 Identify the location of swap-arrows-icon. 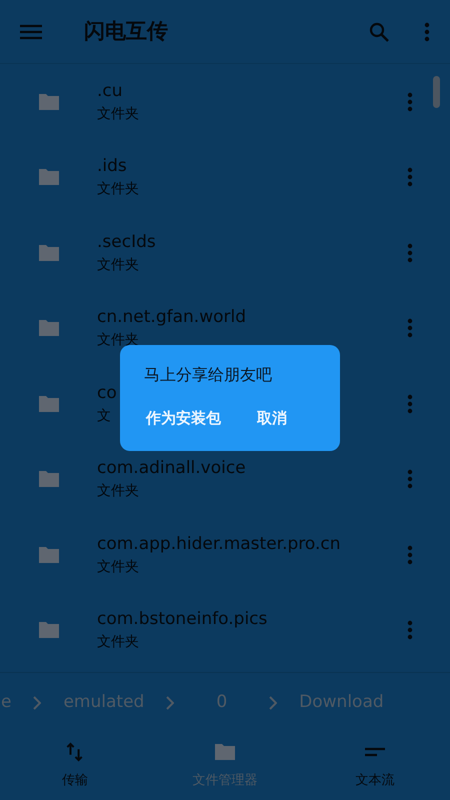
(75, 752).